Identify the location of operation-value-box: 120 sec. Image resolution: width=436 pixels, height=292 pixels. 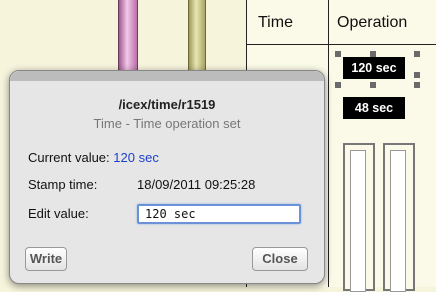
(374, 68).